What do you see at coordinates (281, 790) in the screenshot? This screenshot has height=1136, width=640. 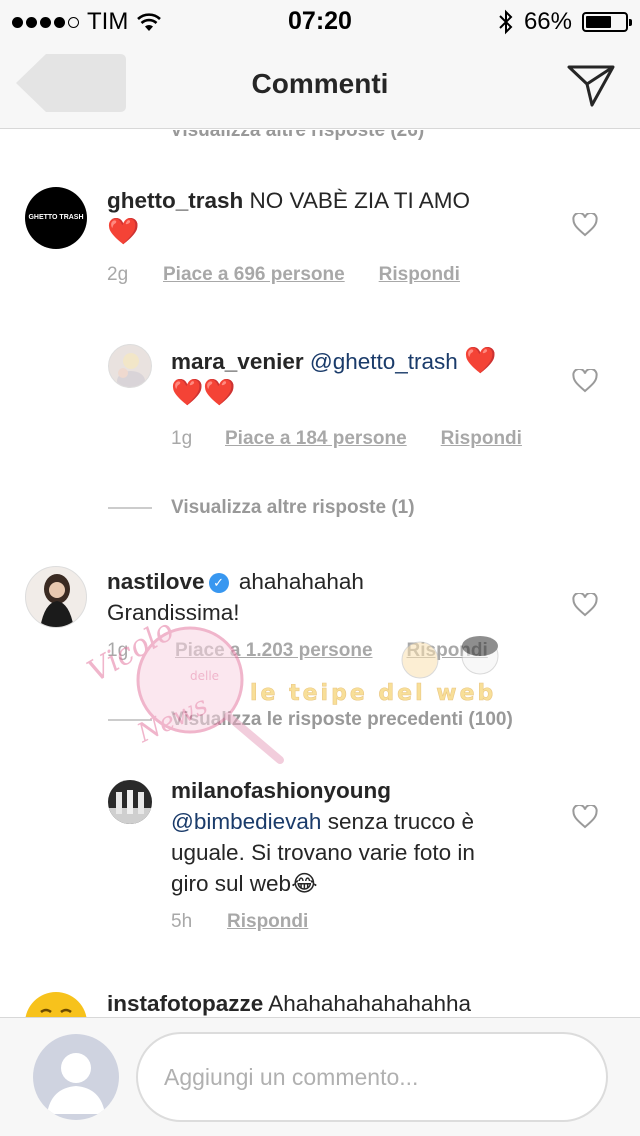 I see `comment-username: milanofashionyoung` at bounding box center [281, 790].